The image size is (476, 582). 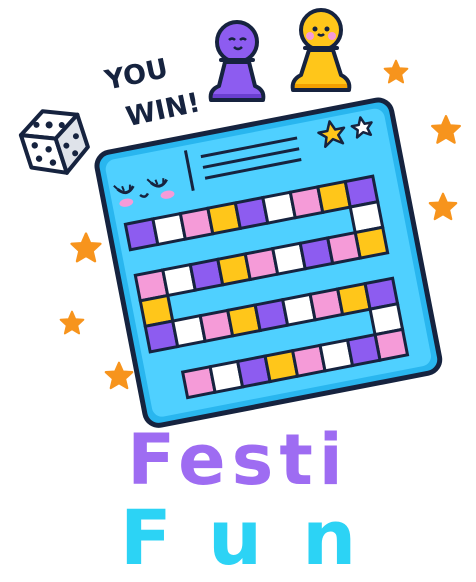 I want to click on win-badge: YOU WIN!, so click(x=152, y=93).